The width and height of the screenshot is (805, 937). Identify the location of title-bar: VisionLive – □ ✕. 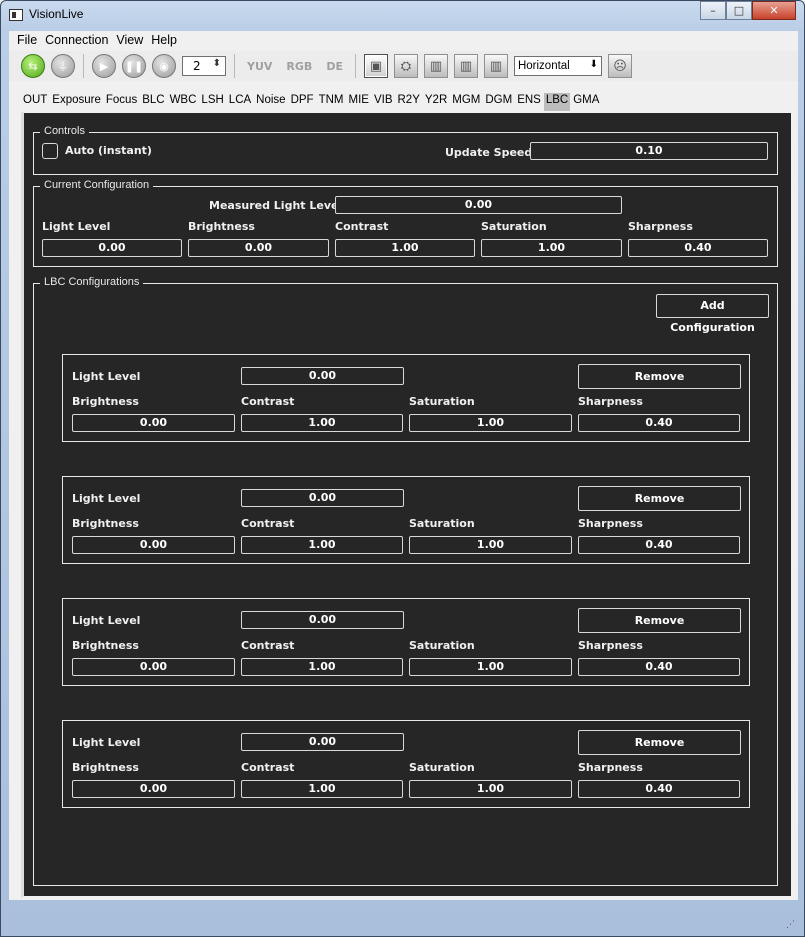
(402, 15).